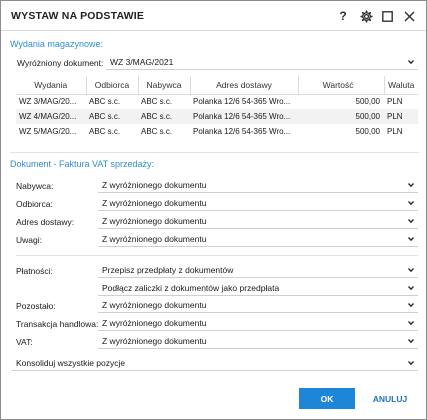 The width and height of the screenshot is (427, 420). What do you see at coordinates (24, 342) in the screenshot?
I see `vat-label: VAT:` at bounding box center [24, 342].